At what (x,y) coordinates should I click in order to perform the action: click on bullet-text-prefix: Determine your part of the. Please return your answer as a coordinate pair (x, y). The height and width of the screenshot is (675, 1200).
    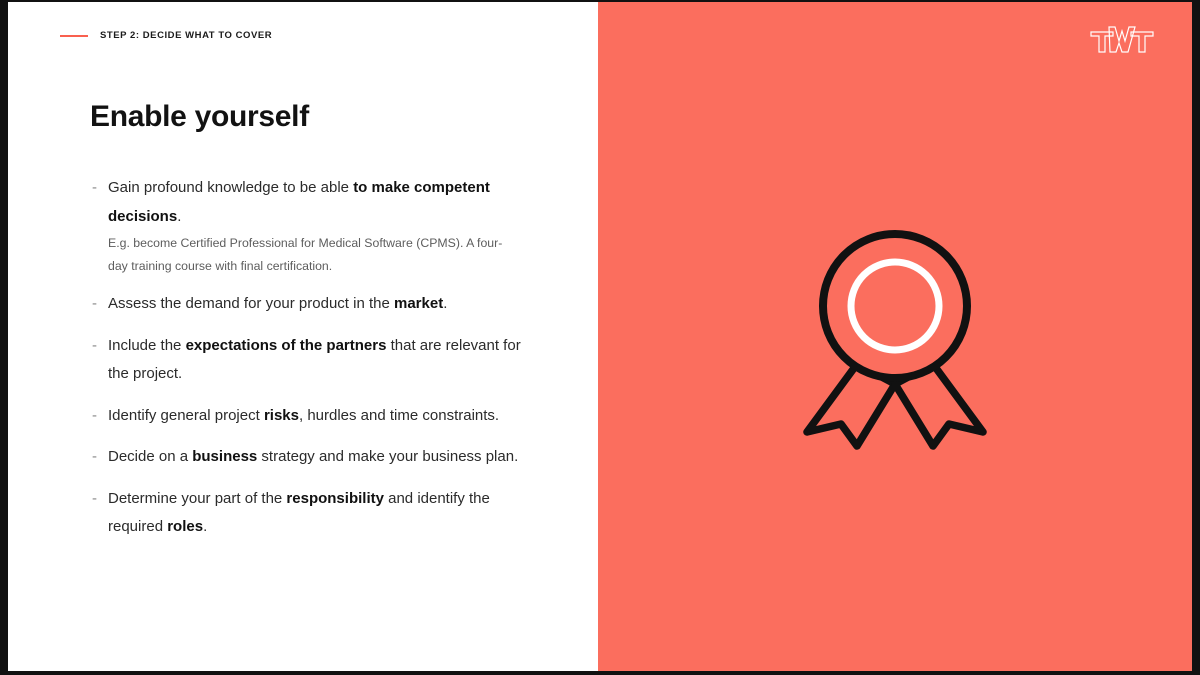
    Looking at the image, I should click on (197, 498).